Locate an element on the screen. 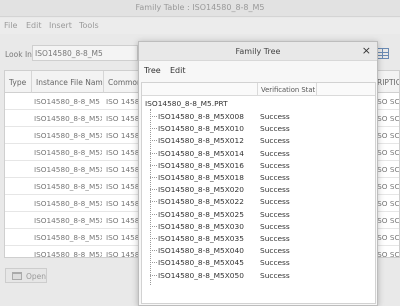 This screenshot has height=306, width=400. menu-tree: Tree is located at coordinates (152, 70).